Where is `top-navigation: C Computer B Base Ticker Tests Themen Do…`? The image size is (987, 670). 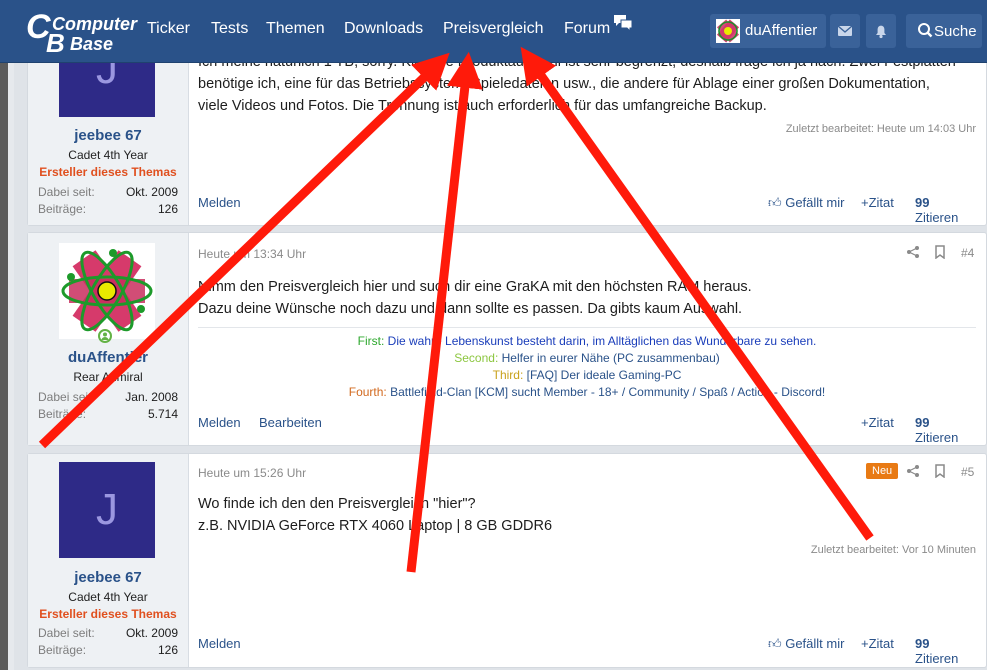 top-navigation: C Computer B Base Ticker Tests Themen Do… is located at coordinates (493, 31).